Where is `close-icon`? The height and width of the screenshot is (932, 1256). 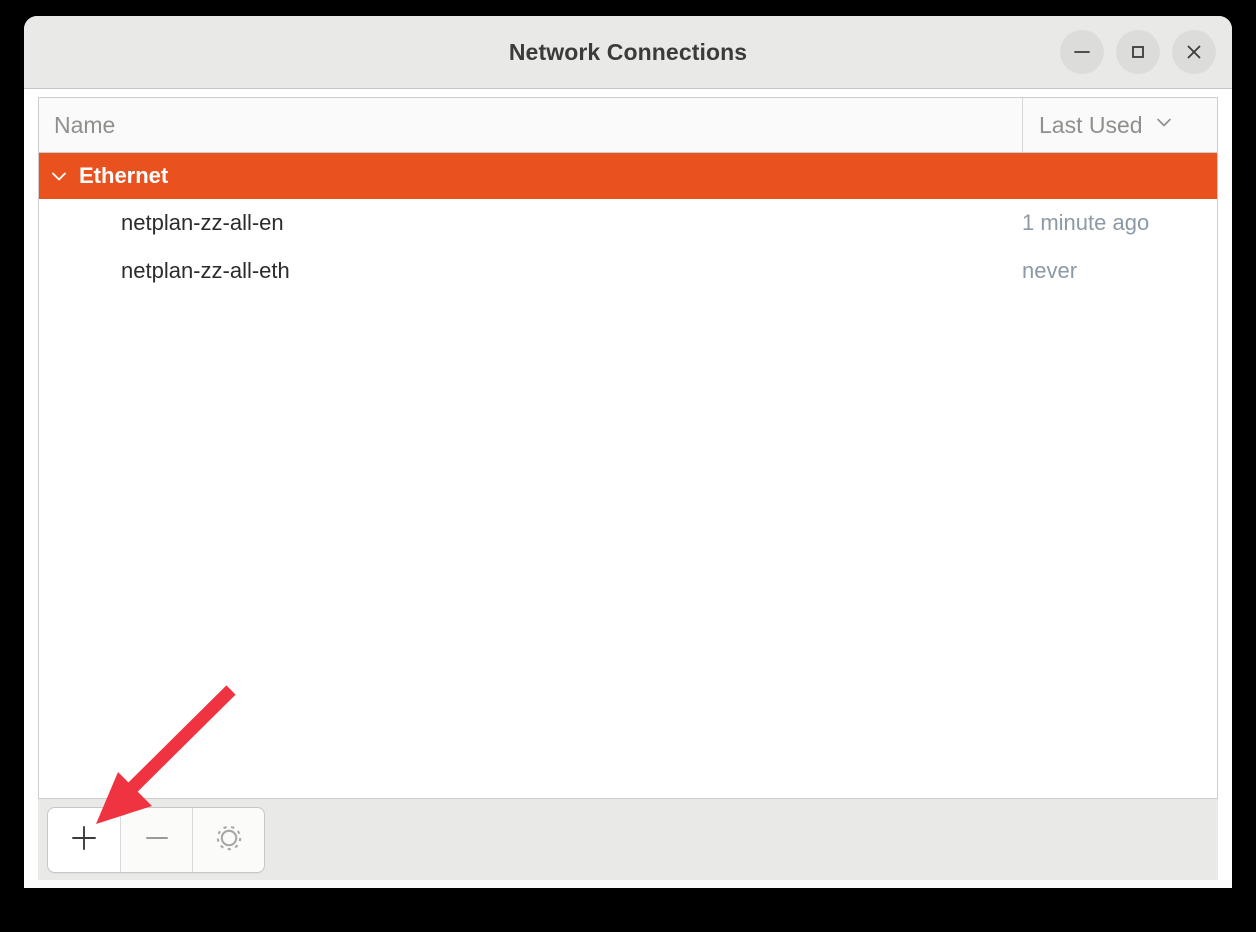
close-icon is located at coordinates (1194, 52).